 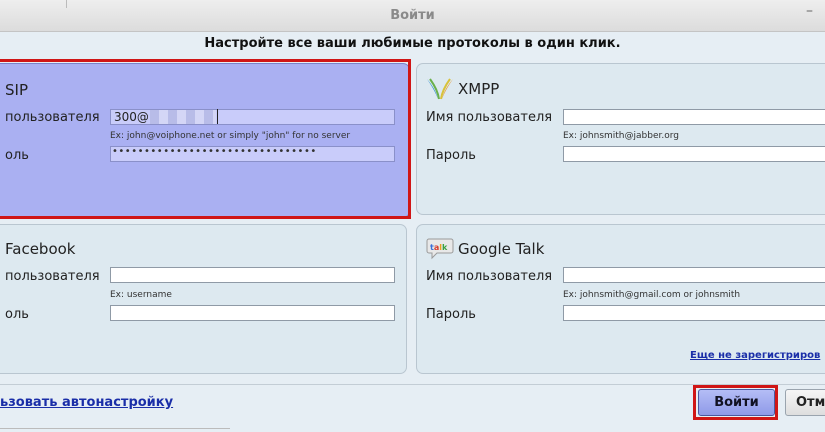 I want to click on title-bar-divider, so click(x=66, y=4).